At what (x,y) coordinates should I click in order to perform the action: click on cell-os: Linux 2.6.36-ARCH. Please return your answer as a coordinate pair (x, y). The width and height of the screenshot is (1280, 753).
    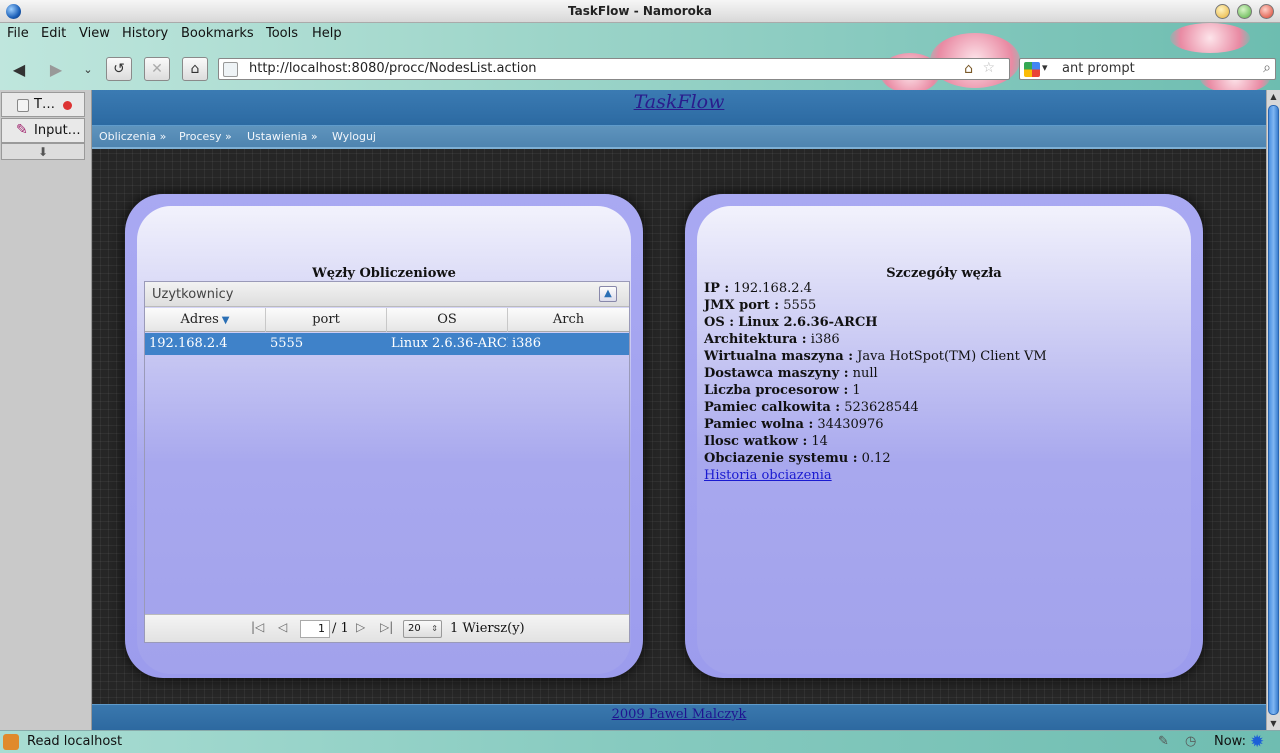
    Looking at the image, I should click on (449, 343).